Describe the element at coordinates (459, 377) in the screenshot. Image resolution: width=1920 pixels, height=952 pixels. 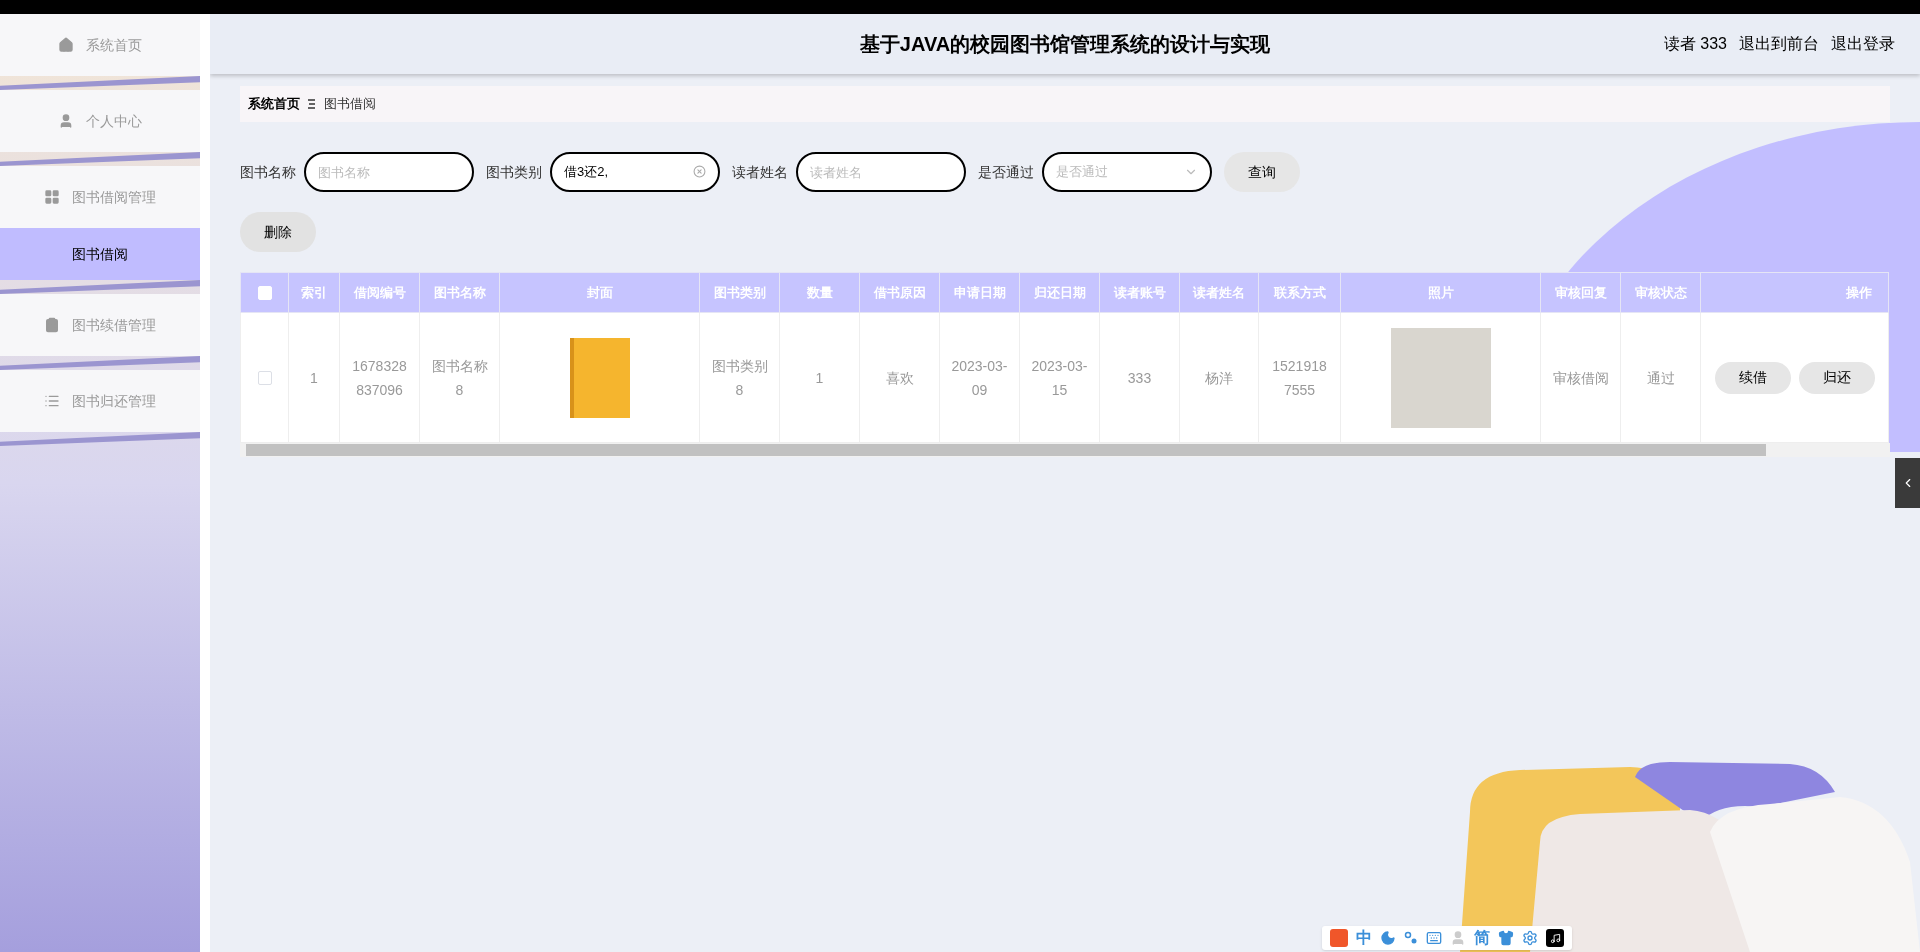
I see `table-cell-text: 图书名称8` at that location.